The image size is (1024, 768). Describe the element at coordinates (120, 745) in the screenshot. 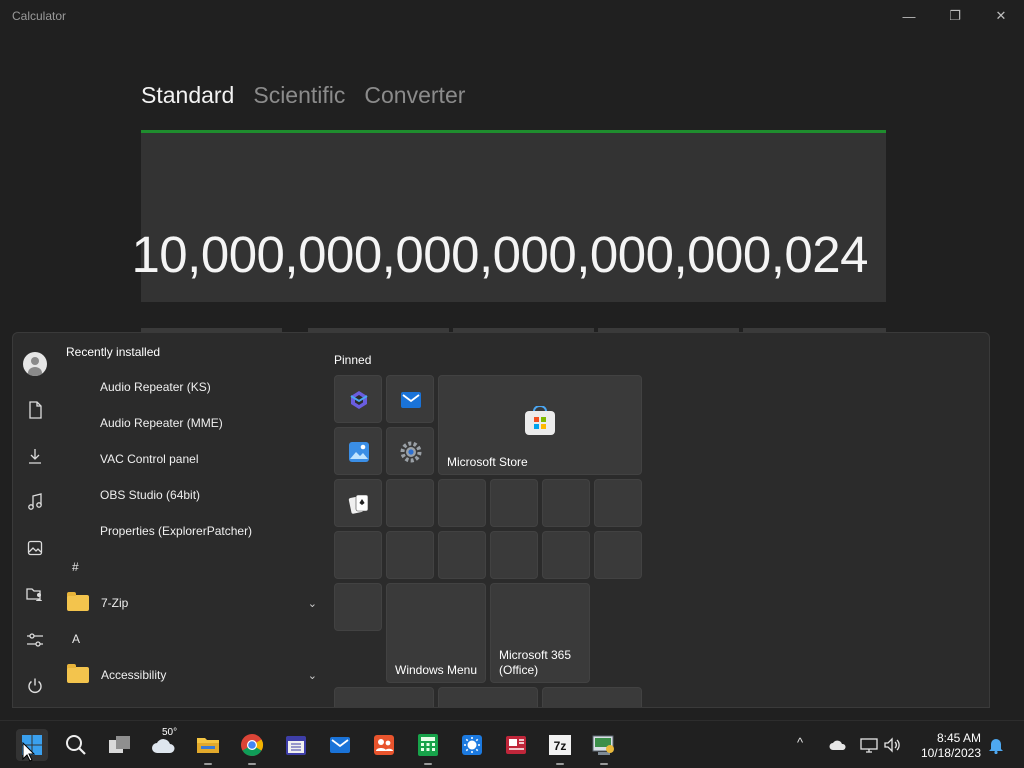

I see `task-view-button` at that location.